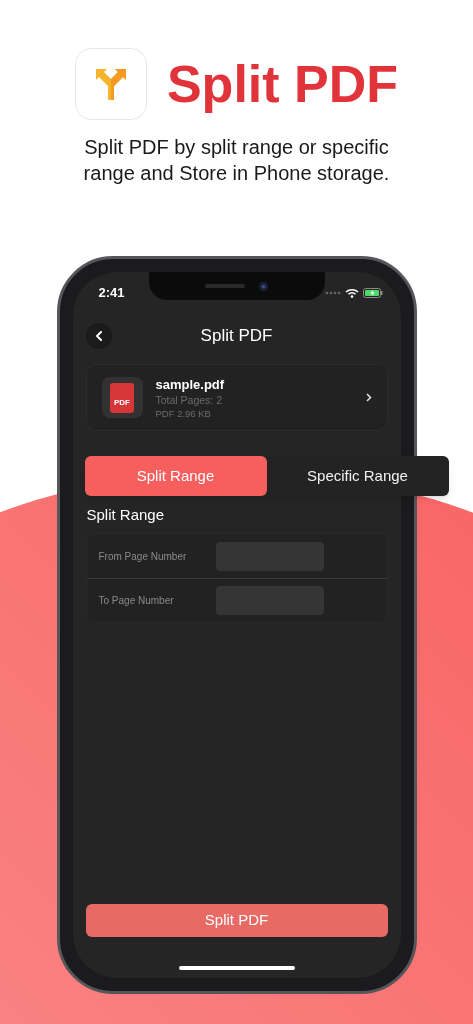 The width and height of the screenshot is (473, 1024). What do you see at coordinates (332, 293) in the screenshot?
I see `signal-icon` at bounding box center [332, 293].